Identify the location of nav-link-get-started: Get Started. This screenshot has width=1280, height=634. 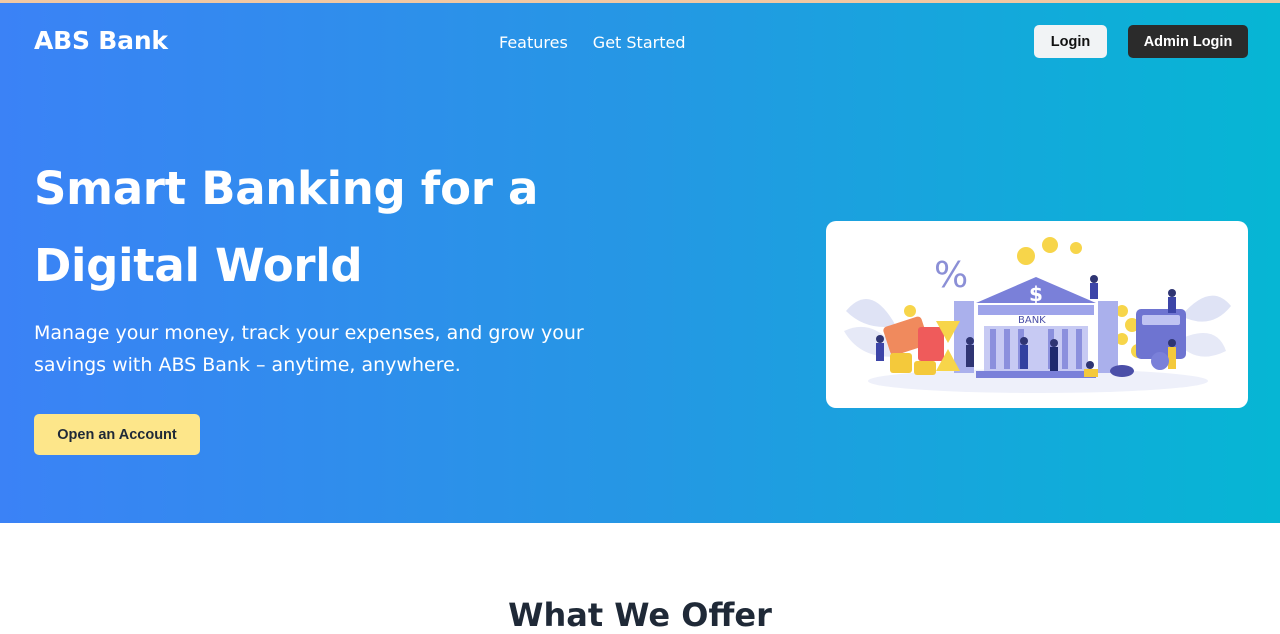
(639, 42).